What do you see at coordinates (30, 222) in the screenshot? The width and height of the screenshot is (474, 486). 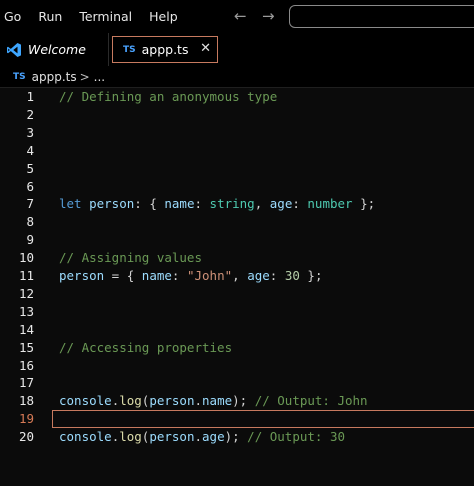 I see `line-number: 8` at bounding box center [30, 222].